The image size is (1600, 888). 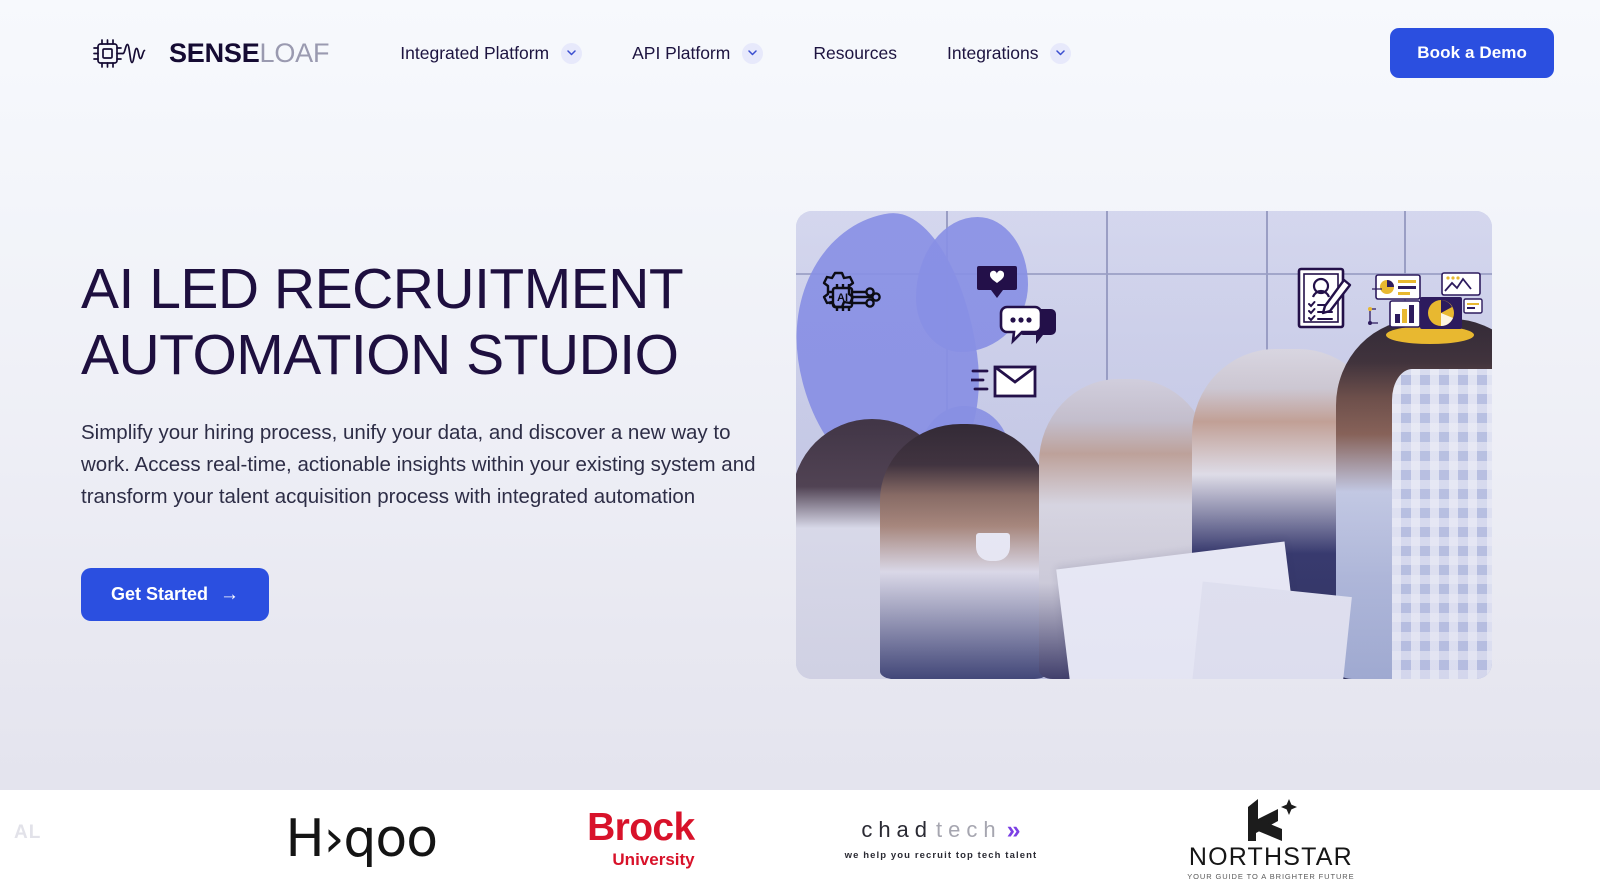 I want to click on ai-gear-chip-icon: AI, so click(x=851, y=291).